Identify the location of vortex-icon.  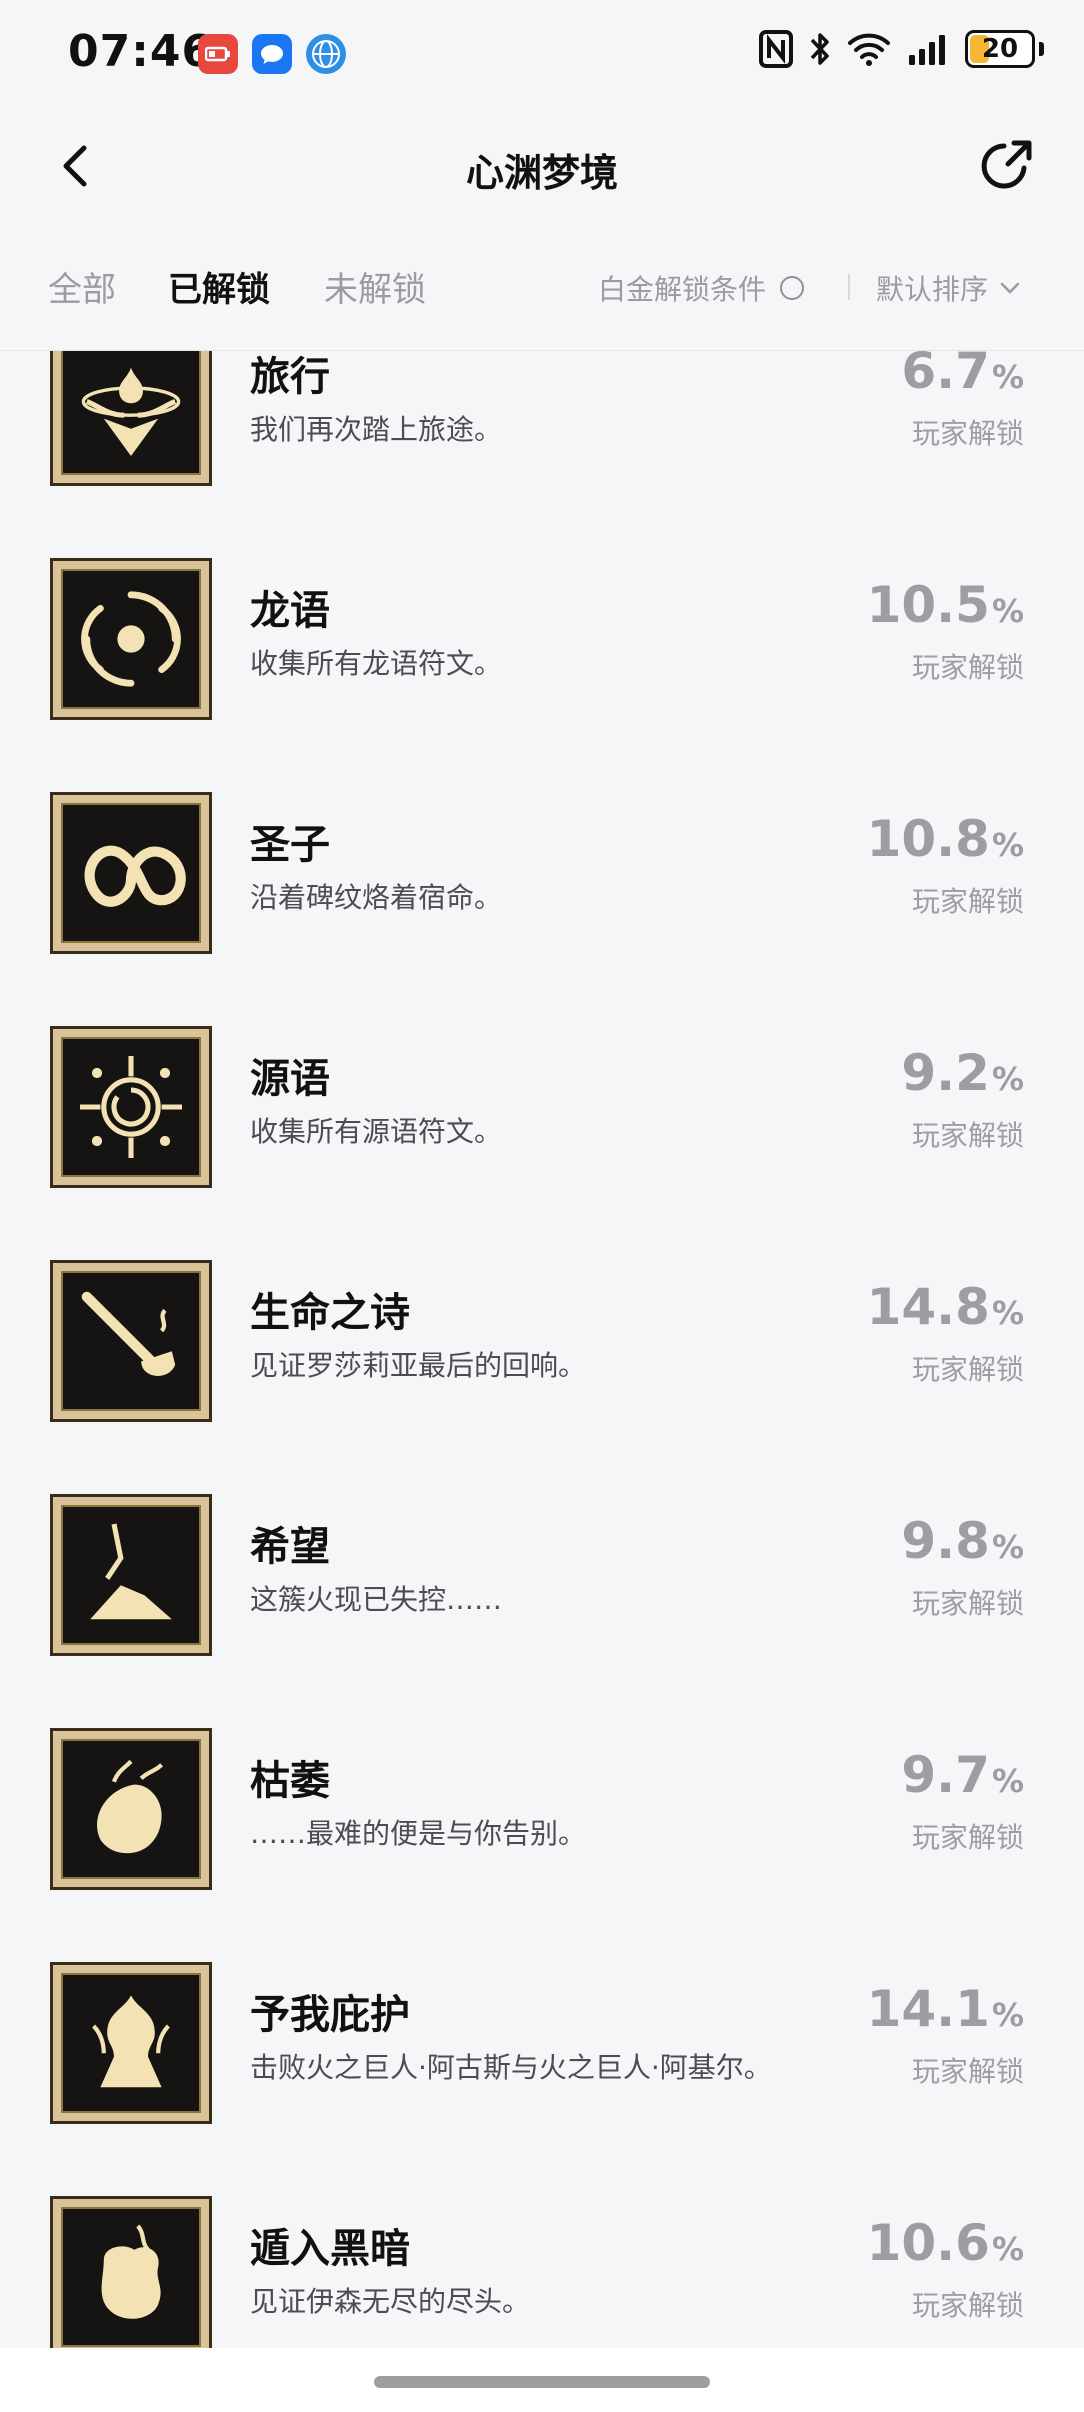
(131, 639).